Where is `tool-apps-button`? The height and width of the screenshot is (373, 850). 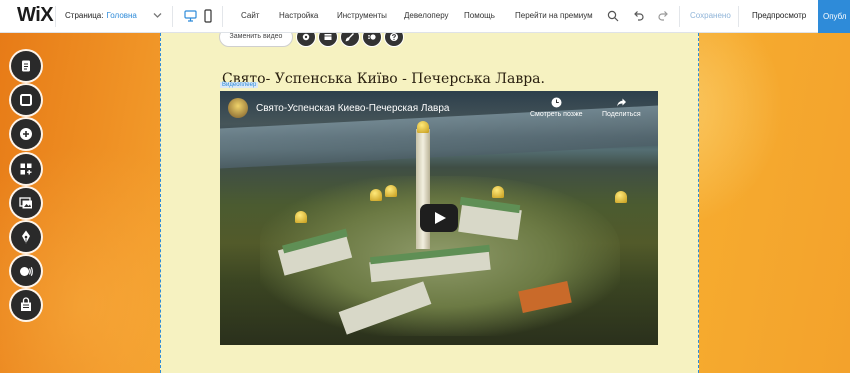
tool-apps-button is located at coordinates (26, 169).